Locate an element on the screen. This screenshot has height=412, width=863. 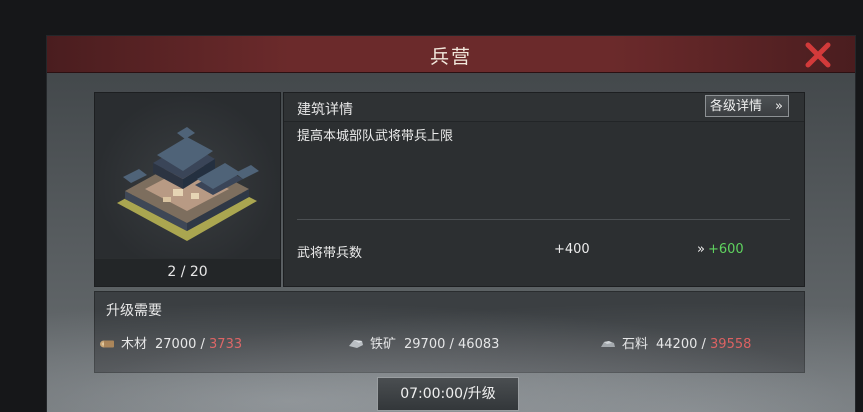
upgrade-button: 07:00:00/升级 is located at coordinates (448, 394).